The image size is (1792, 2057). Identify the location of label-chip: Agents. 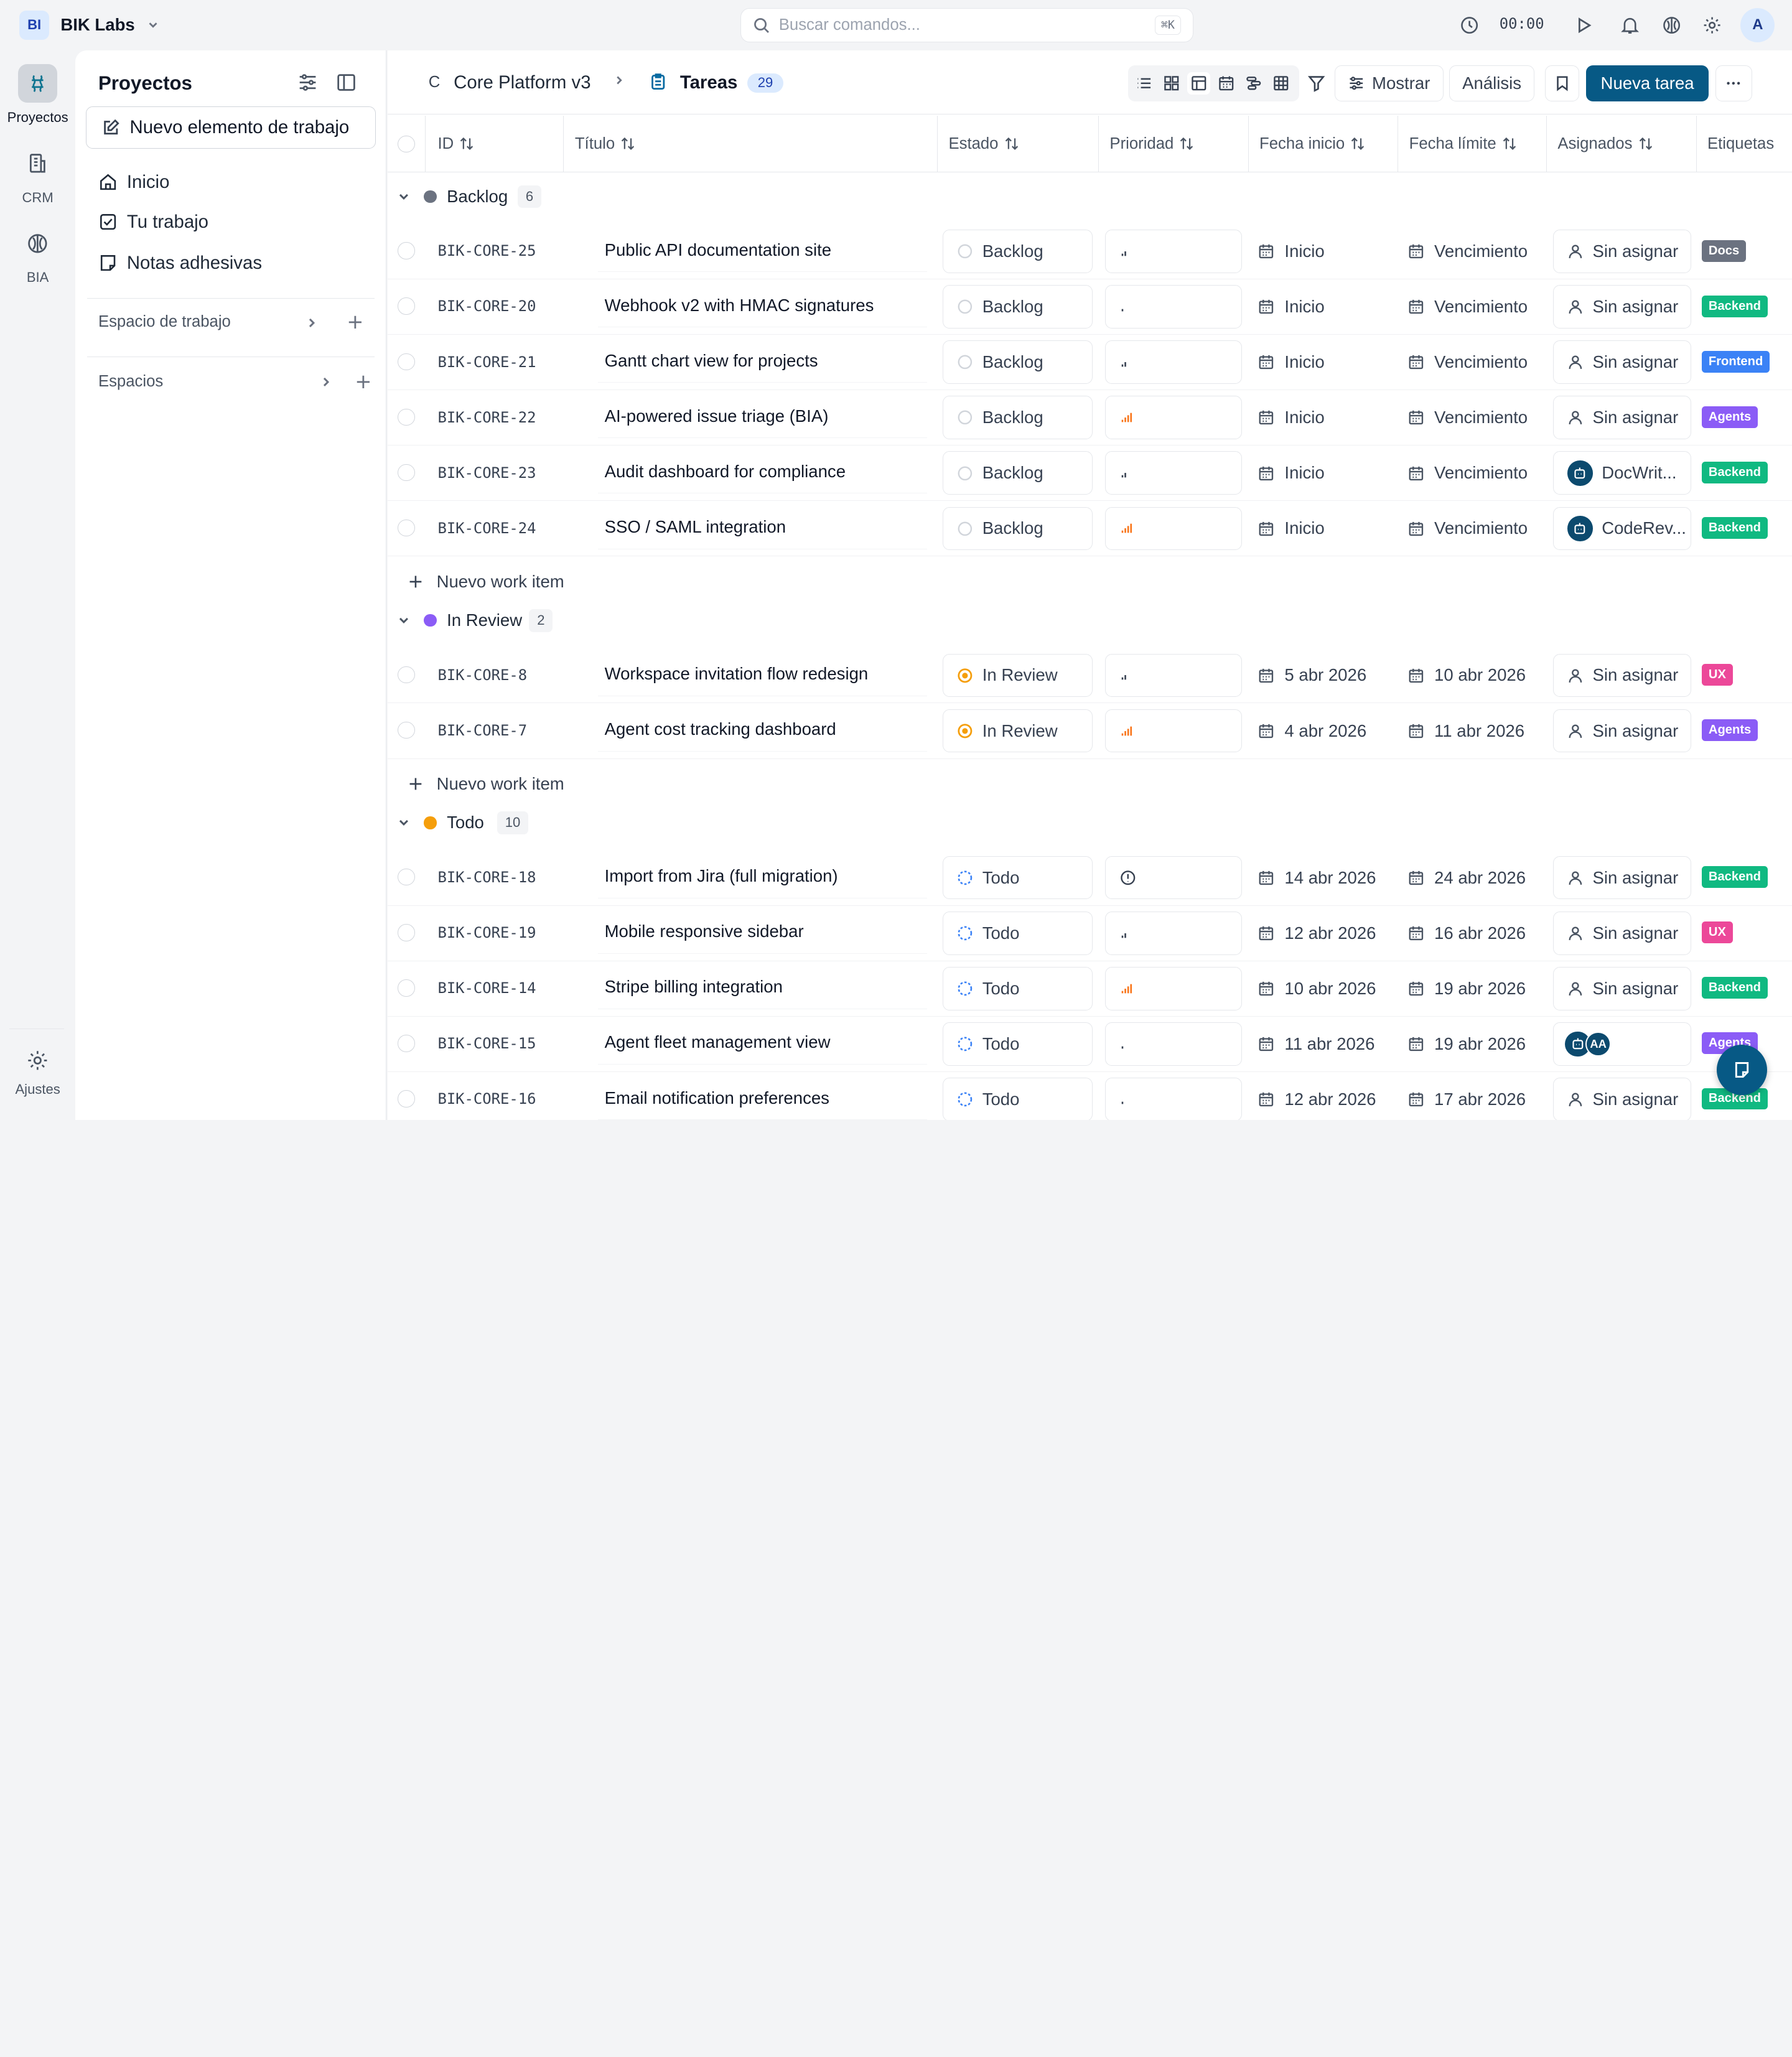
(1729, 417).